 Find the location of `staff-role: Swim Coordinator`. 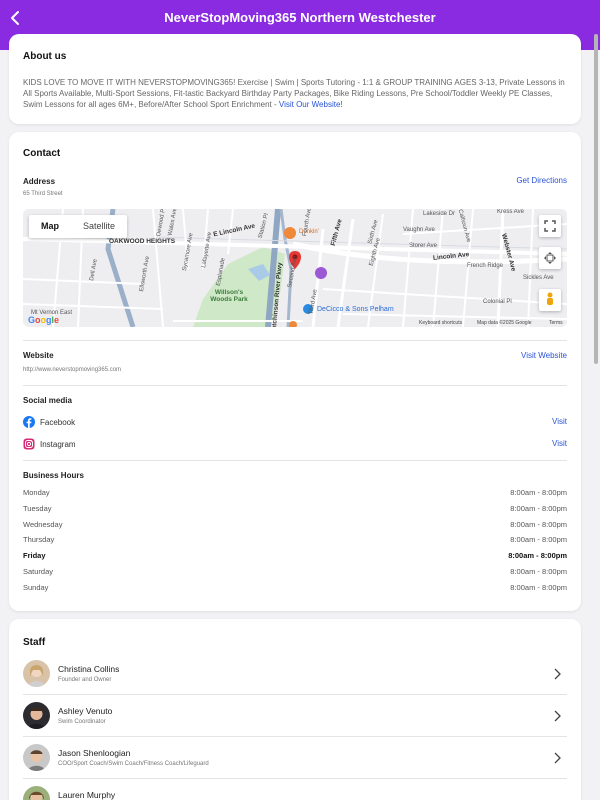

staff-role: Swim Coordinator is located at coordinates (82, 722).